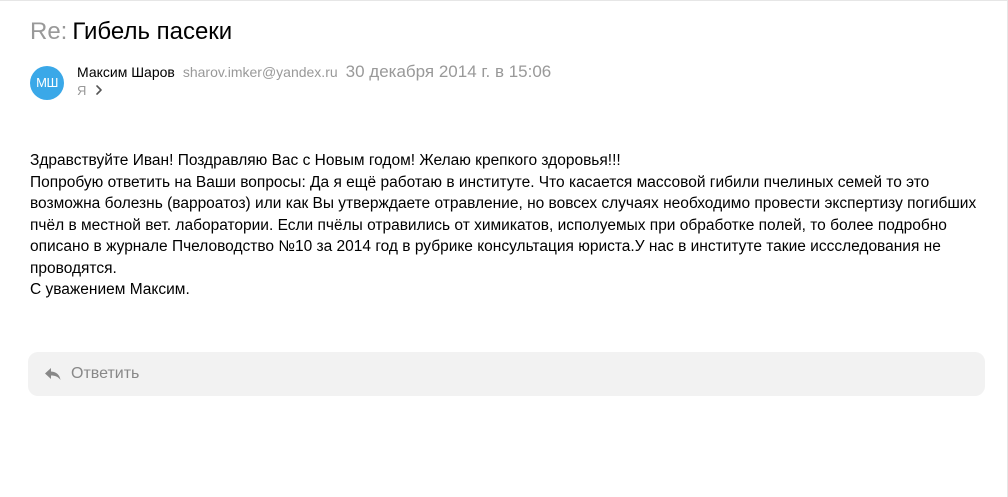  What do you see at coordinates (126, 72) in the screenshot?
I see `sender-name: Максим Шаров` at bounding box center [126, 72].